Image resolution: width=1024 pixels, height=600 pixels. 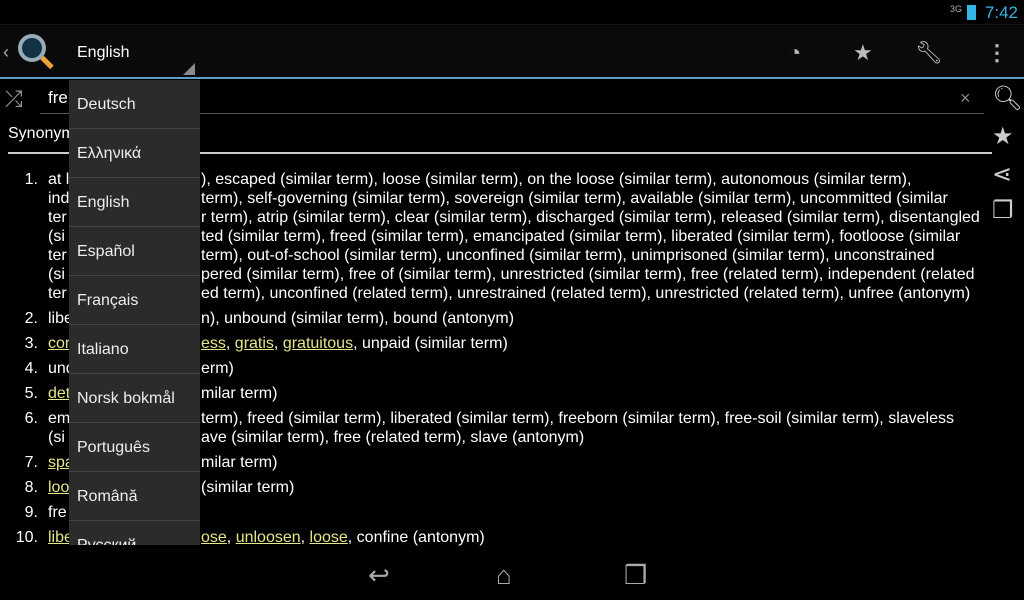 I want to click on entry-number: 6., so click(x=31, y=418).